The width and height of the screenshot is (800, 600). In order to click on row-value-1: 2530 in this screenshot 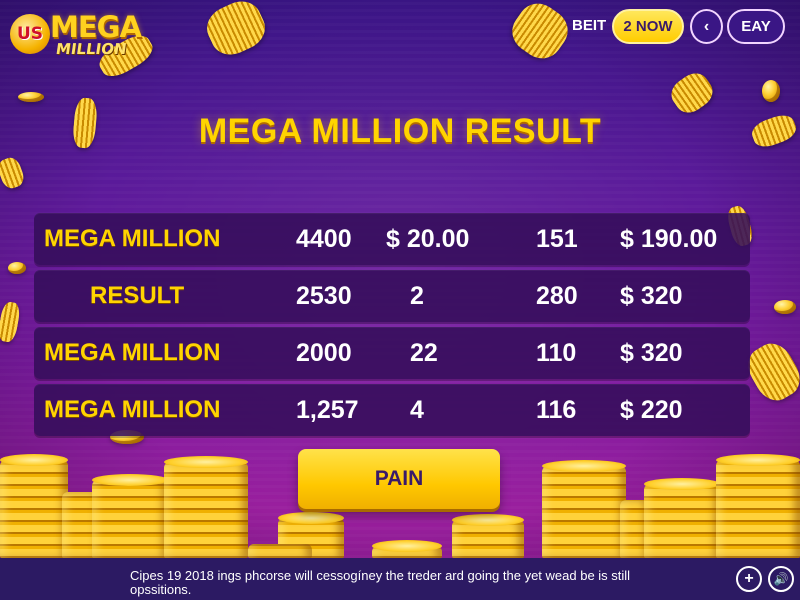, I will do `click(324, 296)`.